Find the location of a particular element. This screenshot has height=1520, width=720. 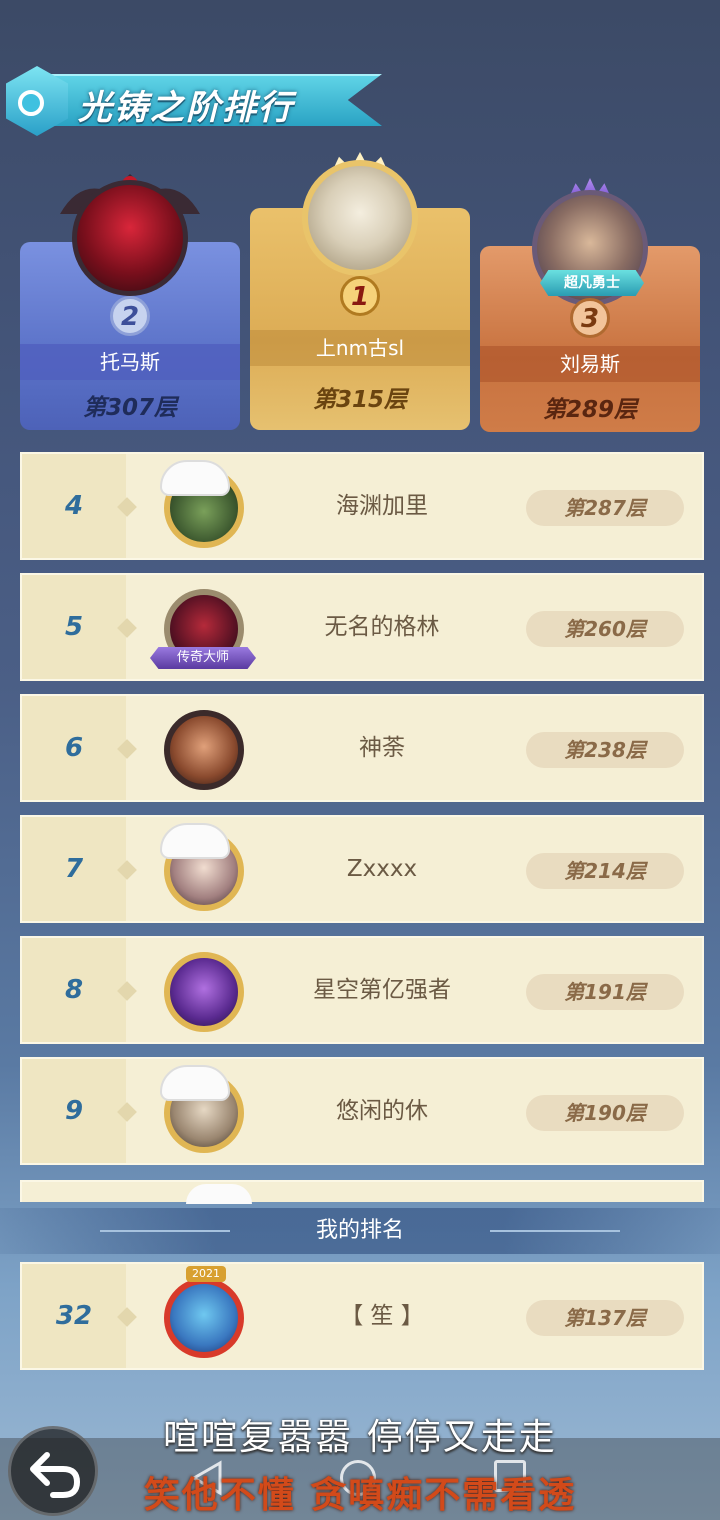

list-item: 7 Zxxxx 第214层 is located at coordinates (362, 869).